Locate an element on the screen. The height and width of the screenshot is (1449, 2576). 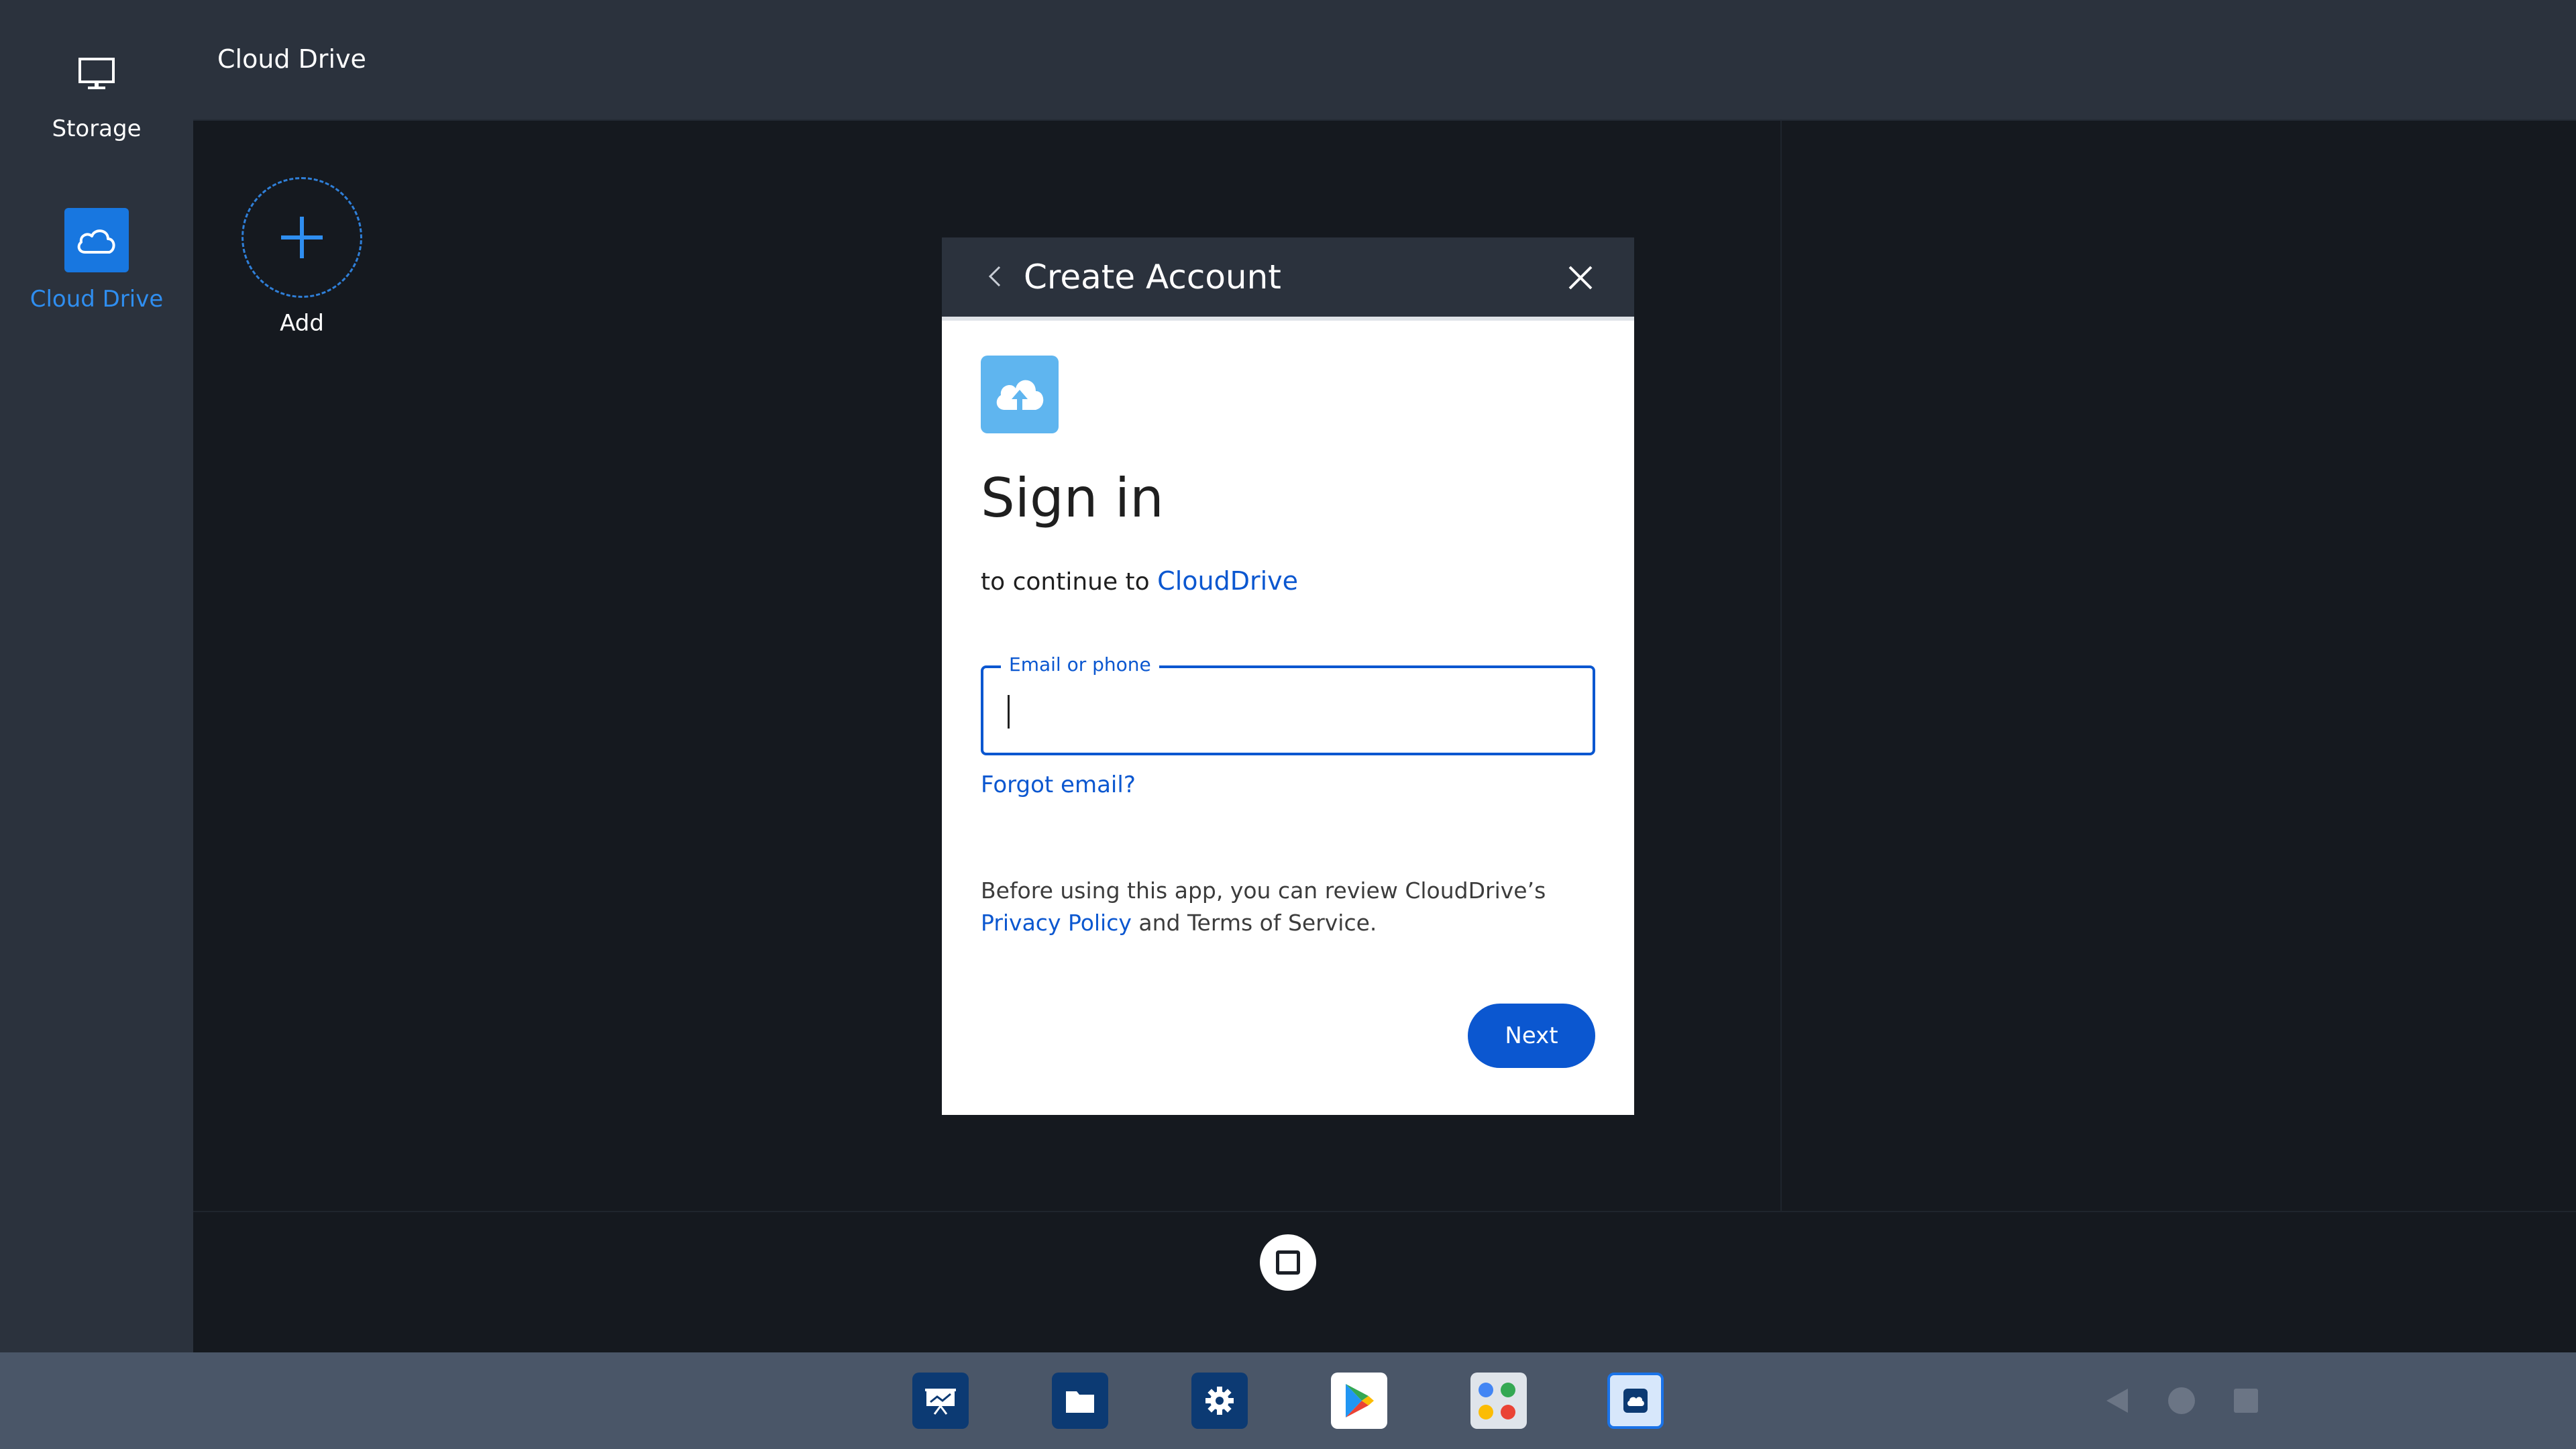
continue-text: to continue to CloudDrive is located at coordinates (1139, 581).